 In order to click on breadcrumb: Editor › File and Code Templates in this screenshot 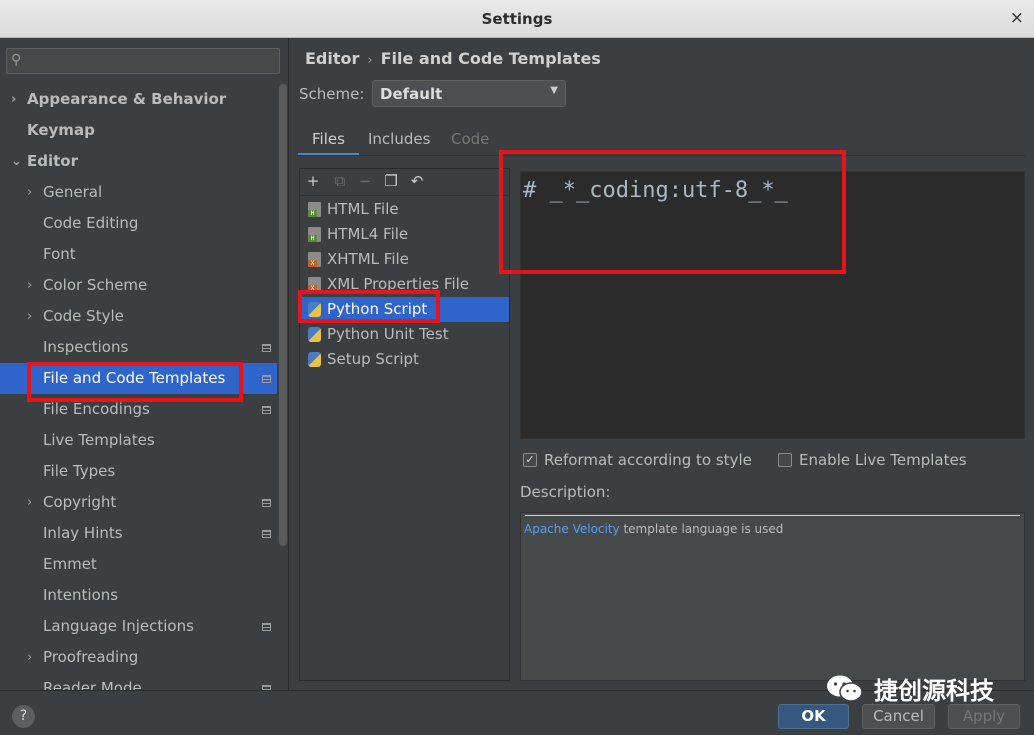, I will do `click(453, 58)`.